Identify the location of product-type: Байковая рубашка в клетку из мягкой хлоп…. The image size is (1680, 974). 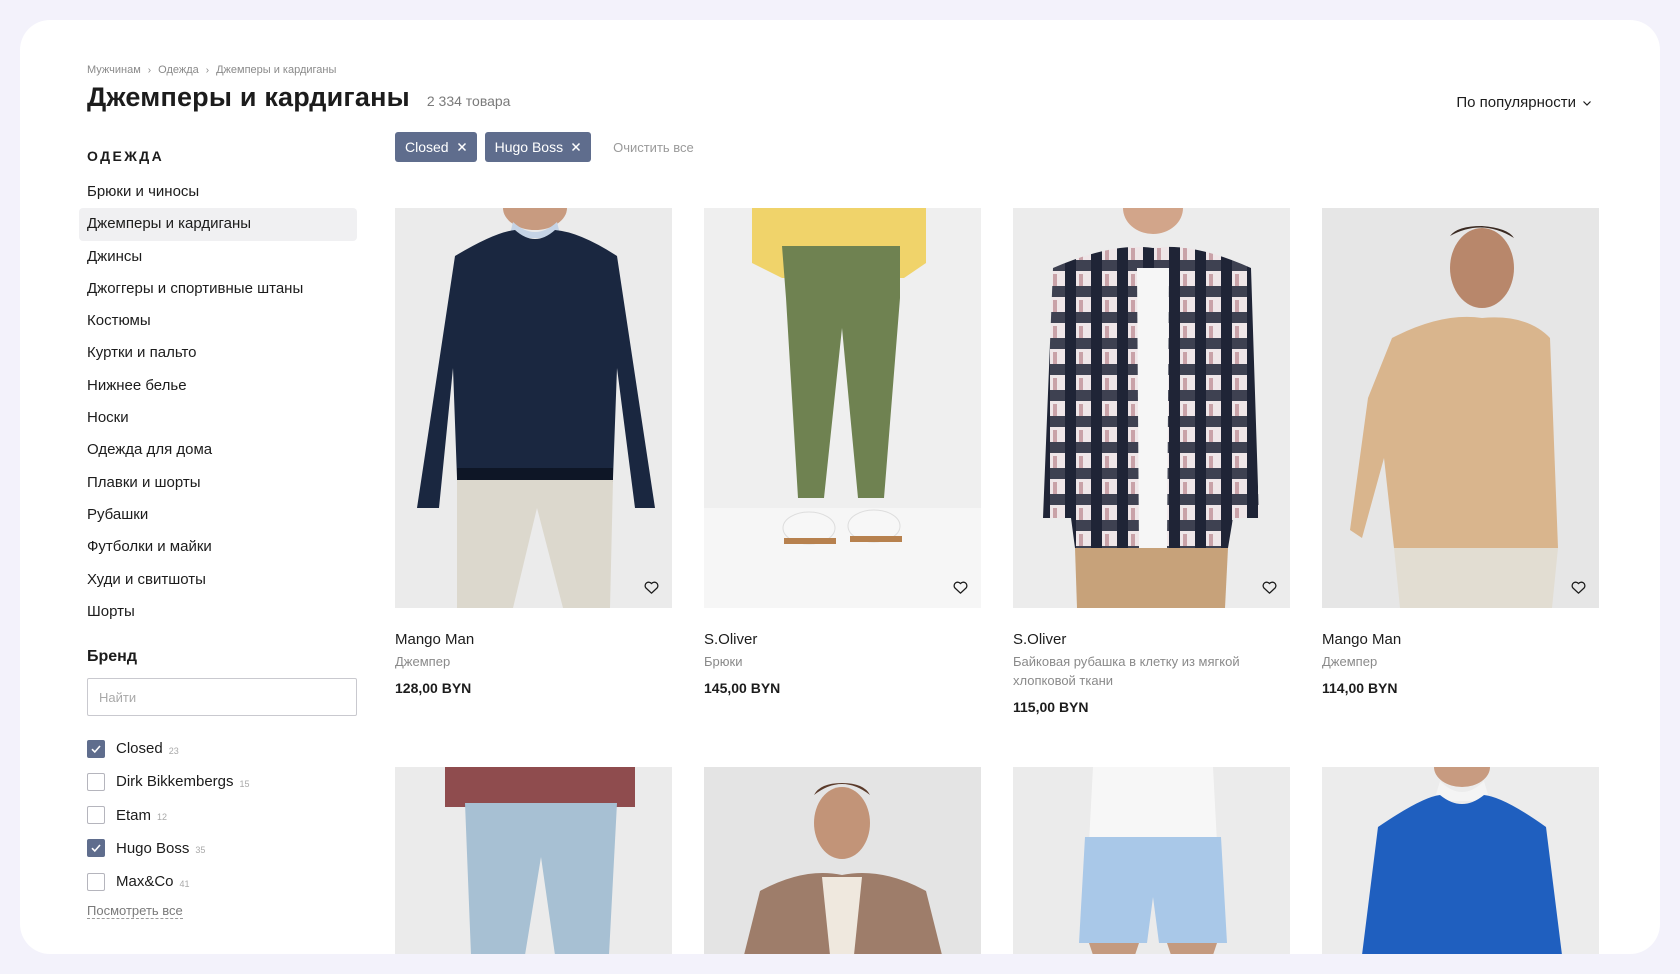
(1126, 671).